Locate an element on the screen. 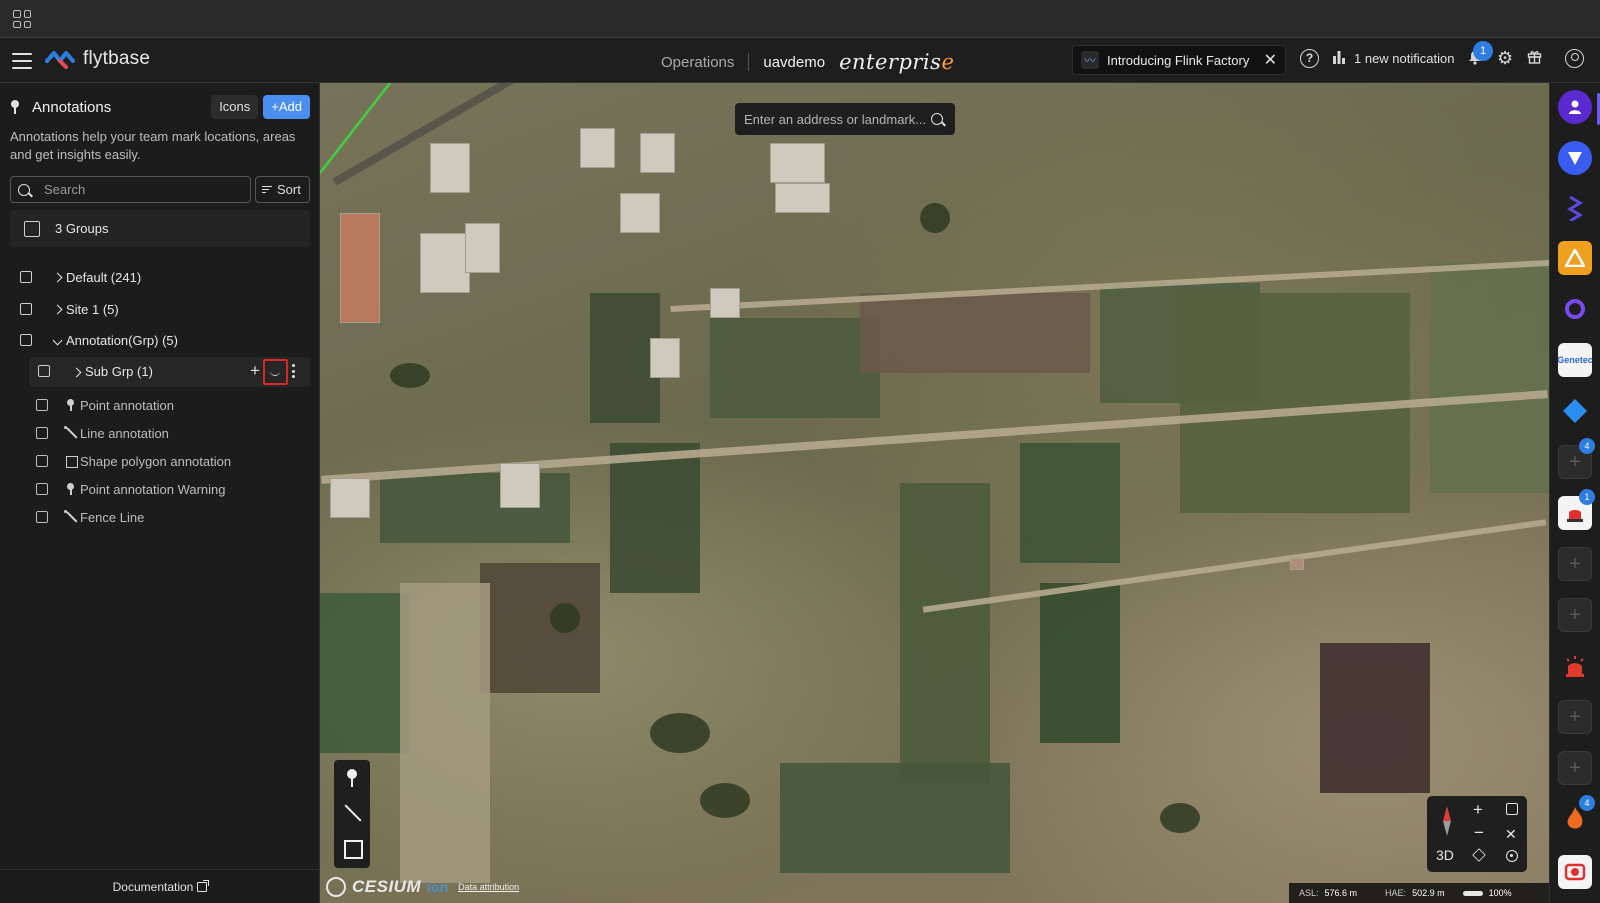  subgroup-row: Sub Grp (1) + is located at coordinates (169, 372).